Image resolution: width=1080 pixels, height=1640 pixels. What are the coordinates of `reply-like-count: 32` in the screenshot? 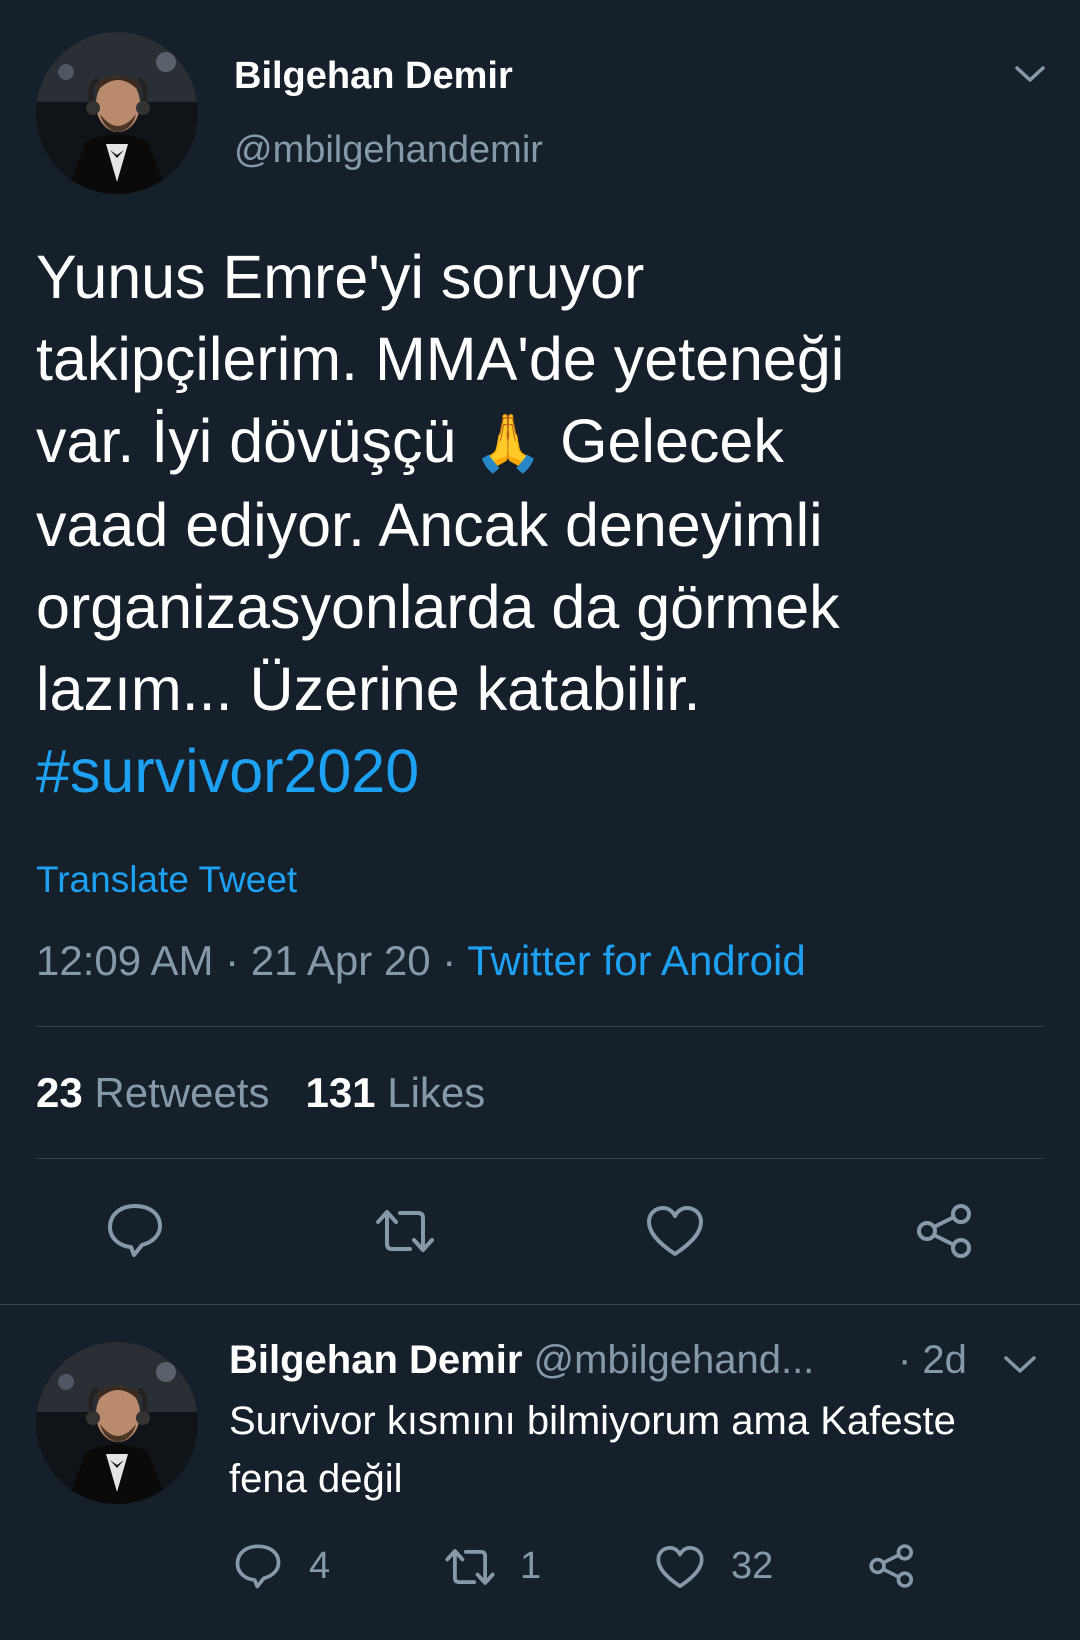 It's located at (752, 1566).